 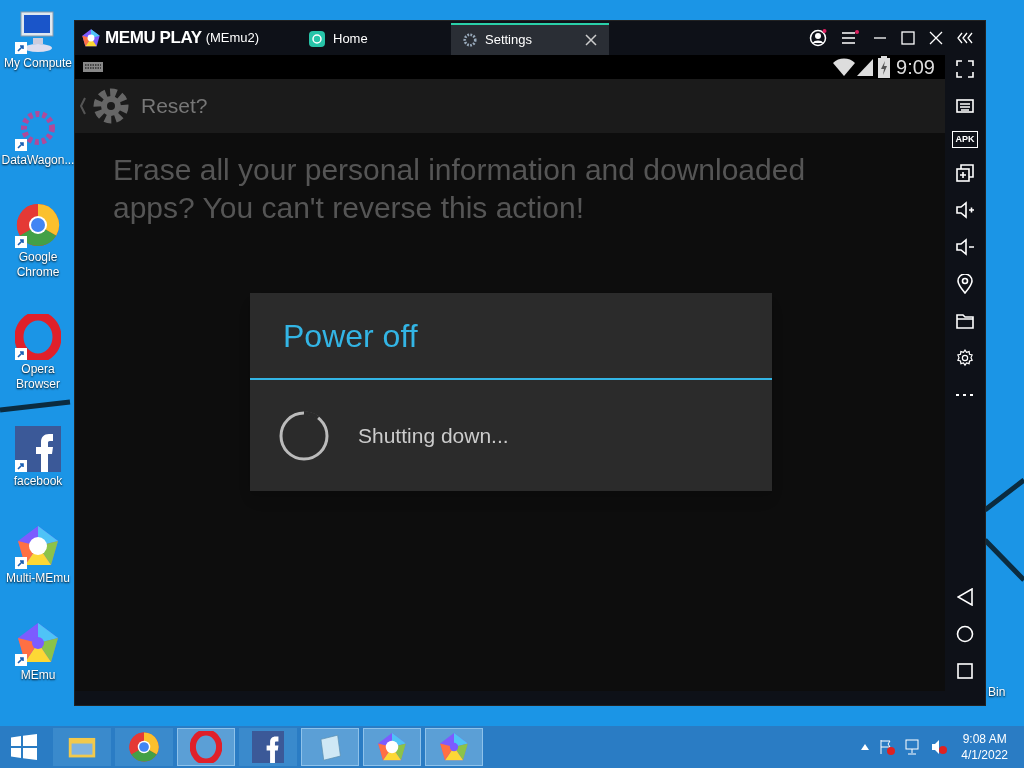 I want to click on desktop-icon-label: facebook, so click(x=38, y=481).